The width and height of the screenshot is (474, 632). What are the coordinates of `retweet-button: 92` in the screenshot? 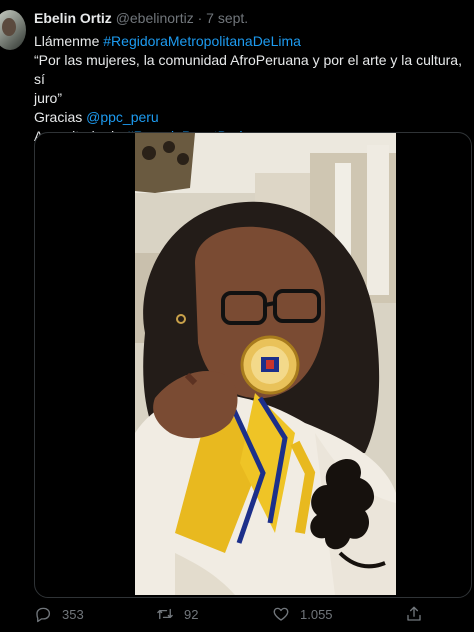 It's located at (177, 614).